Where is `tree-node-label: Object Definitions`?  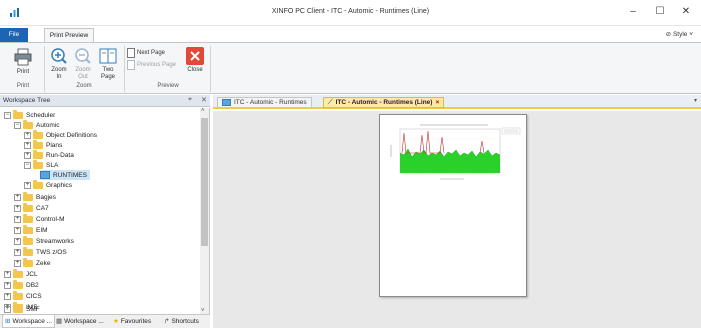
tree-node-label: Object Definitions is located at coordinates (71, 135).